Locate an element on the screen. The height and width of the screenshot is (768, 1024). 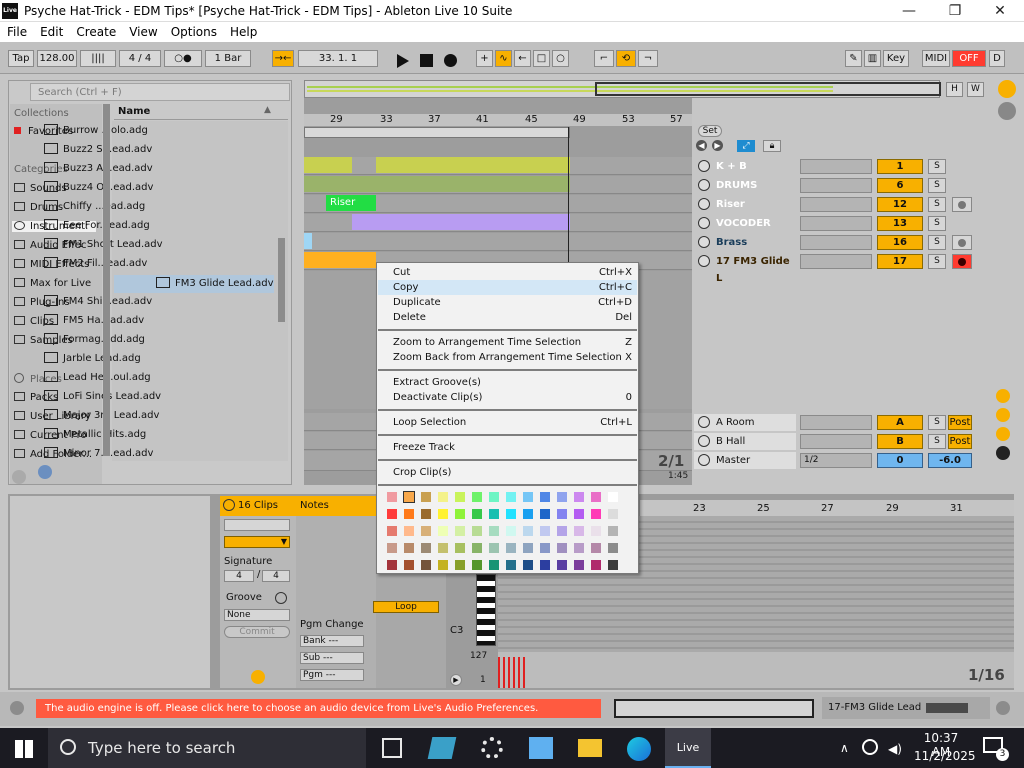
metronome-button: ○● is located at coordinates (183, 58).